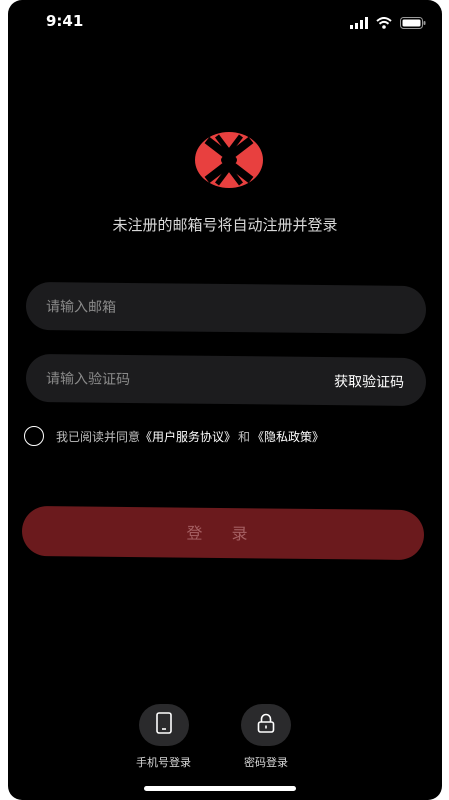  Describe the element at coordinates (413, 23) in the screenshot. I see `battery-icon` at that location.